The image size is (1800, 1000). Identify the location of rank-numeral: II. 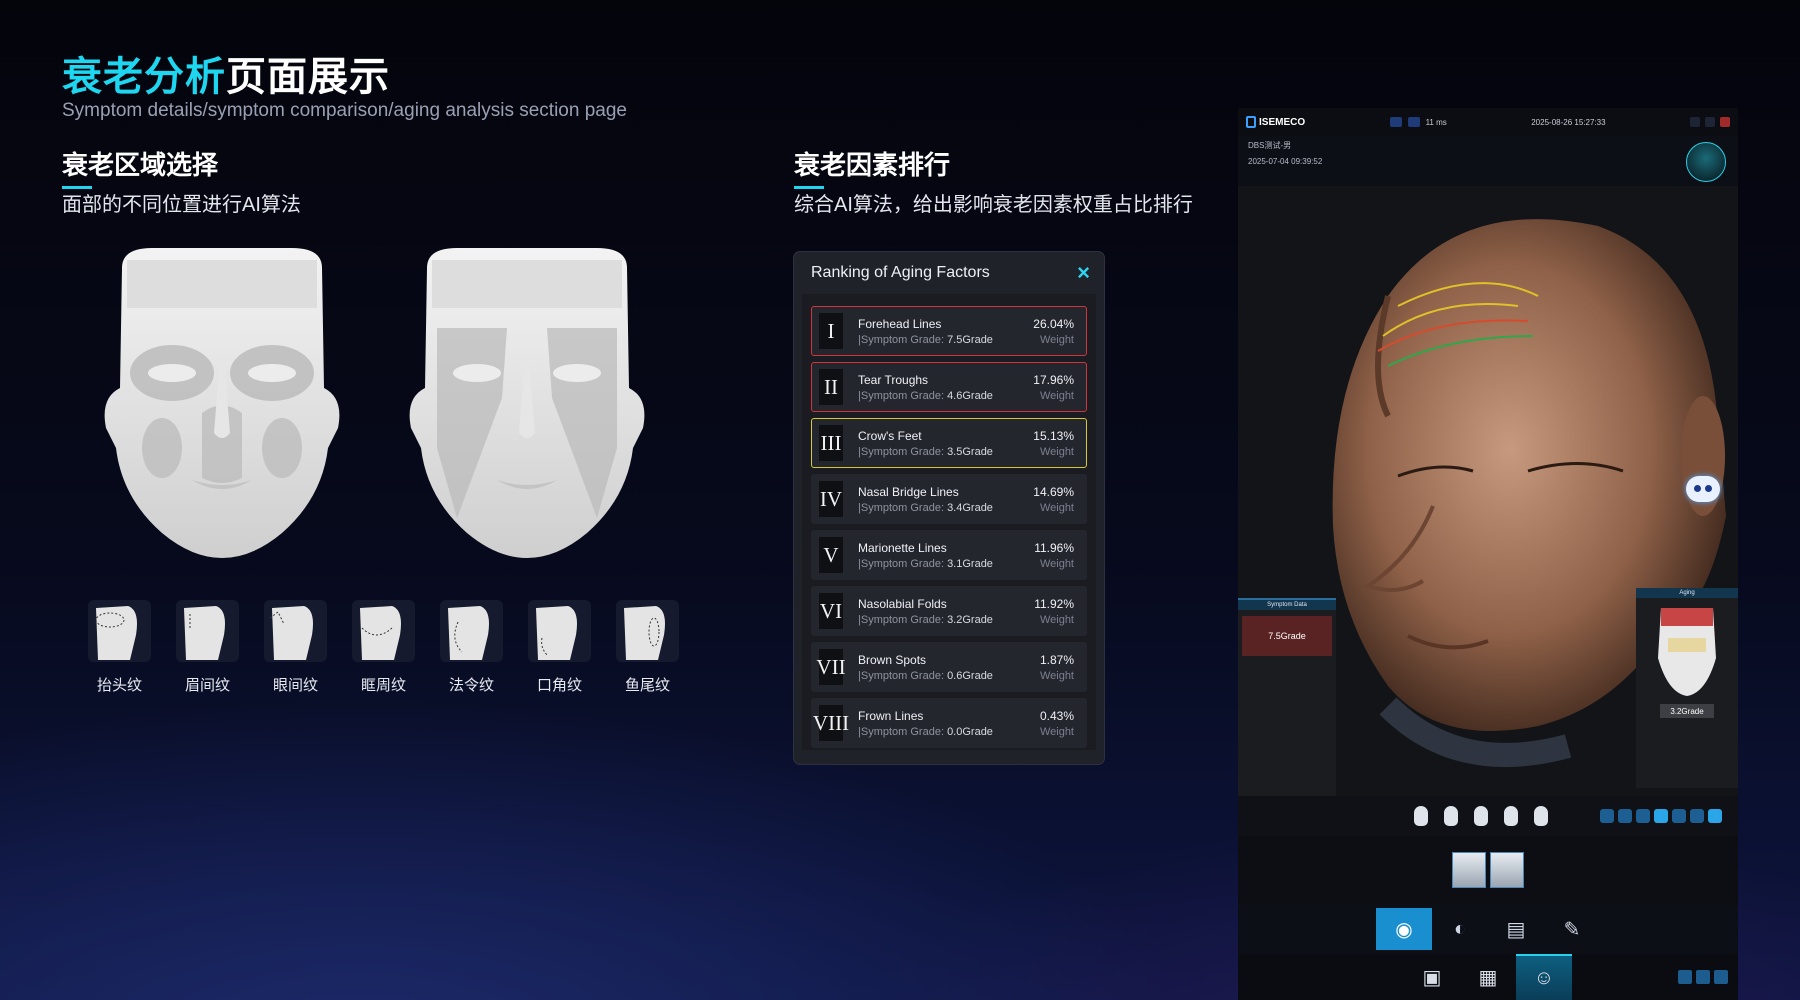
(831, 387).